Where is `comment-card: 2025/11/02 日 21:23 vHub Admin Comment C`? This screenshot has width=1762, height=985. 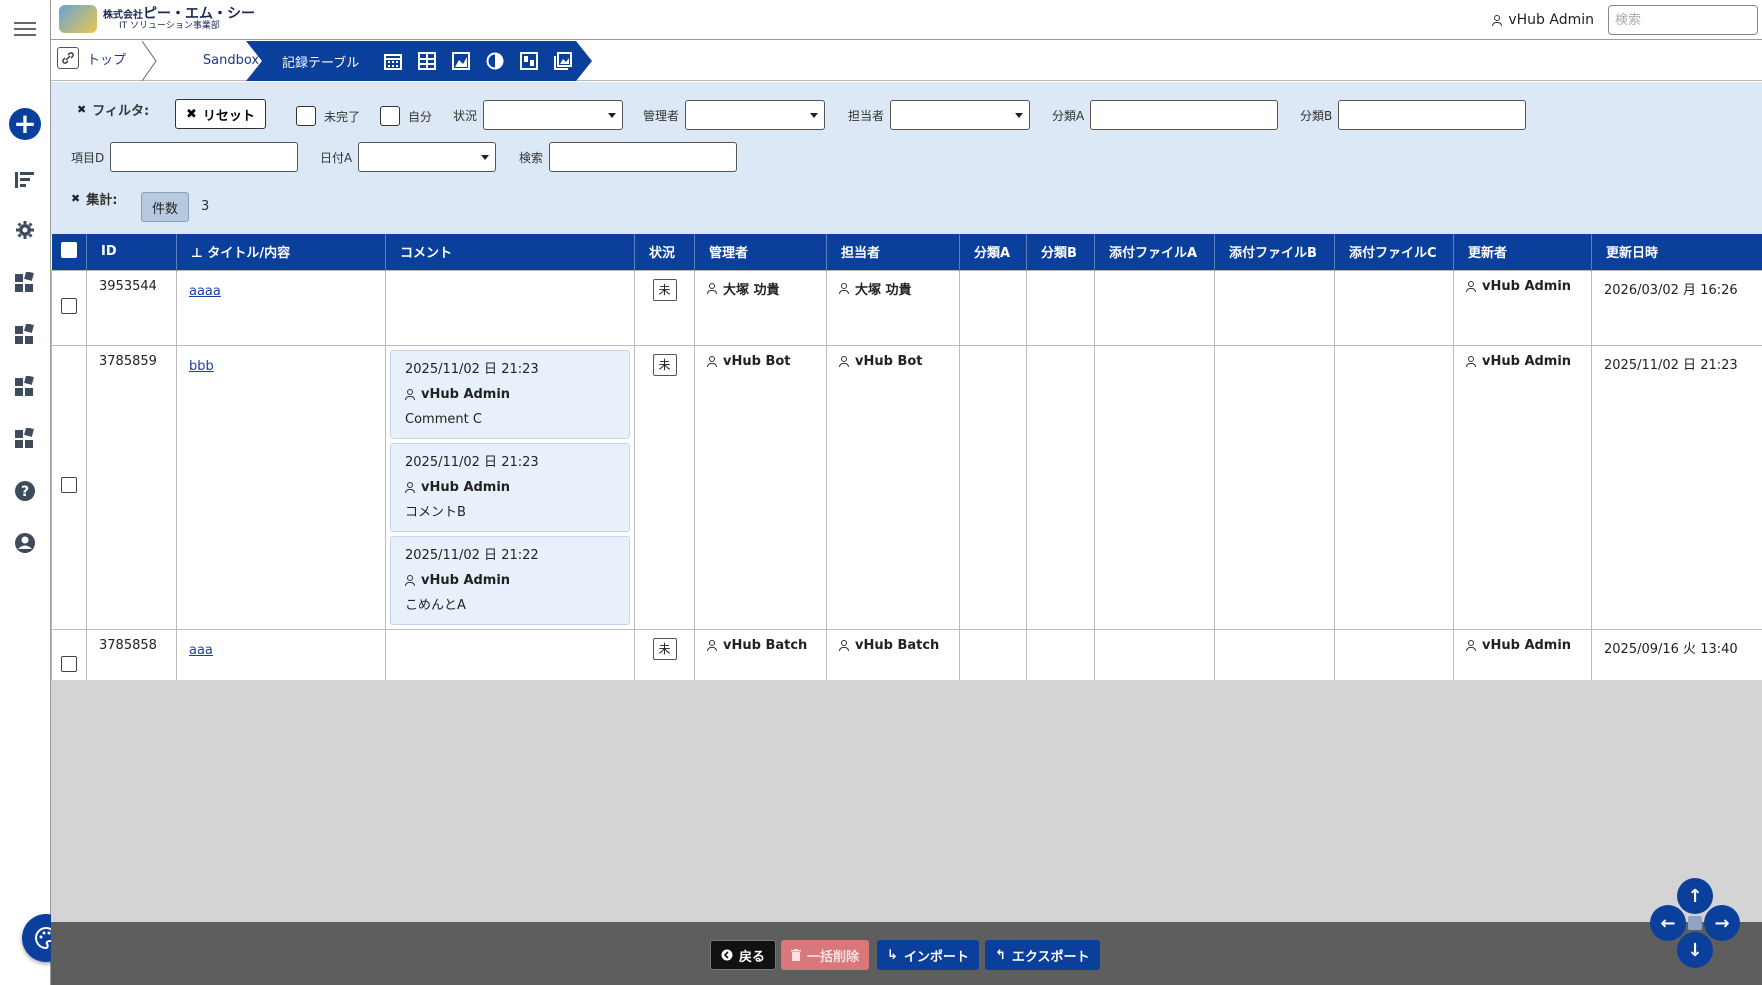 comment-card: 2025/11/02 日 21:23 vHub Admin Comment C is located at coordinates (510, 394).